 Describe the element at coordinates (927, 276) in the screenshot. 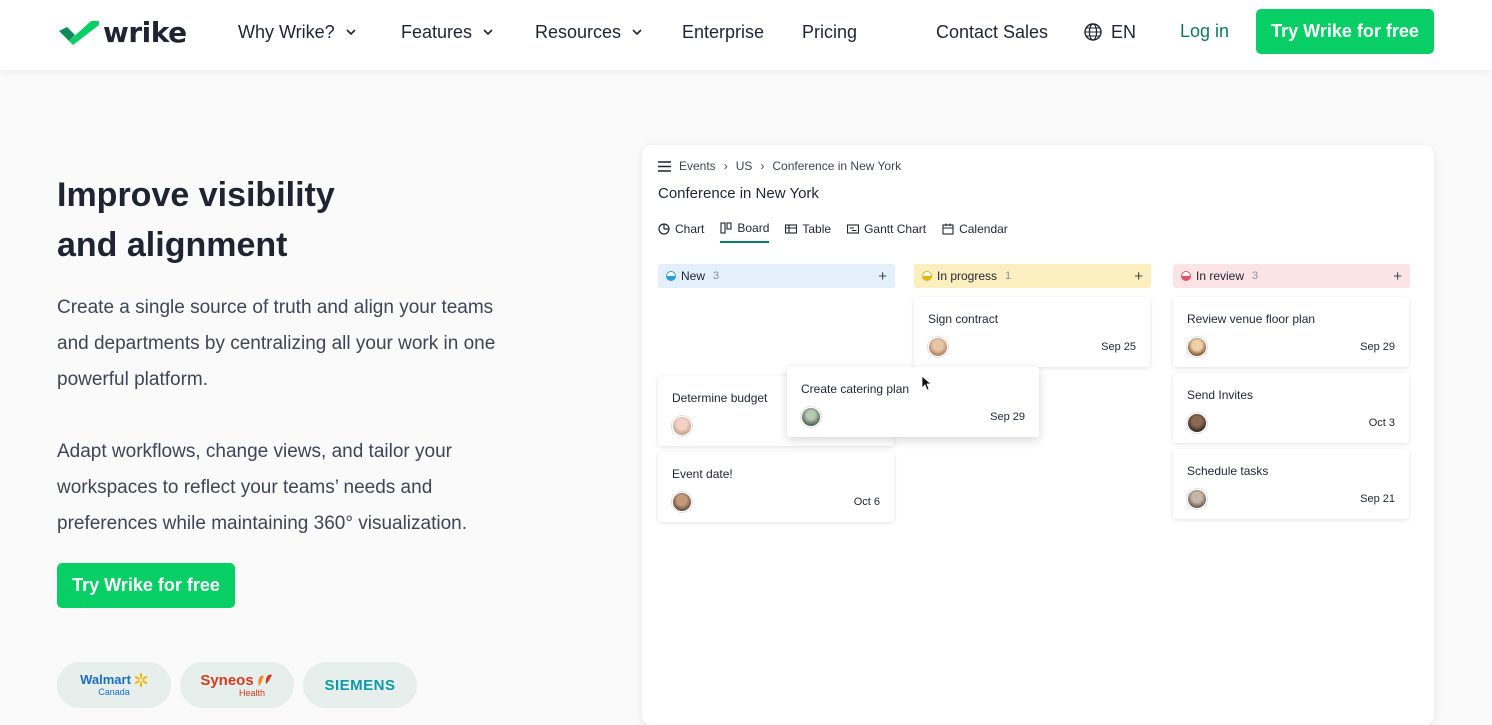

I see `status-in-progress-icon` at that location.